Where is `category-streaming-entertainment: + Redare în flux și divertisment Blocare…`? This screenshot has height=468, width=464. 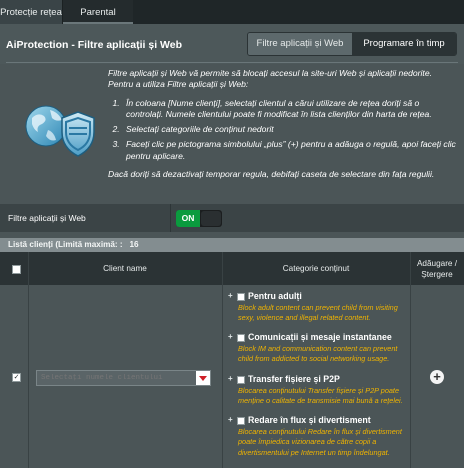 category-streaming-entertainment: + Redare în flux și divertisment Blocare… is located at coordinates (319, 440).